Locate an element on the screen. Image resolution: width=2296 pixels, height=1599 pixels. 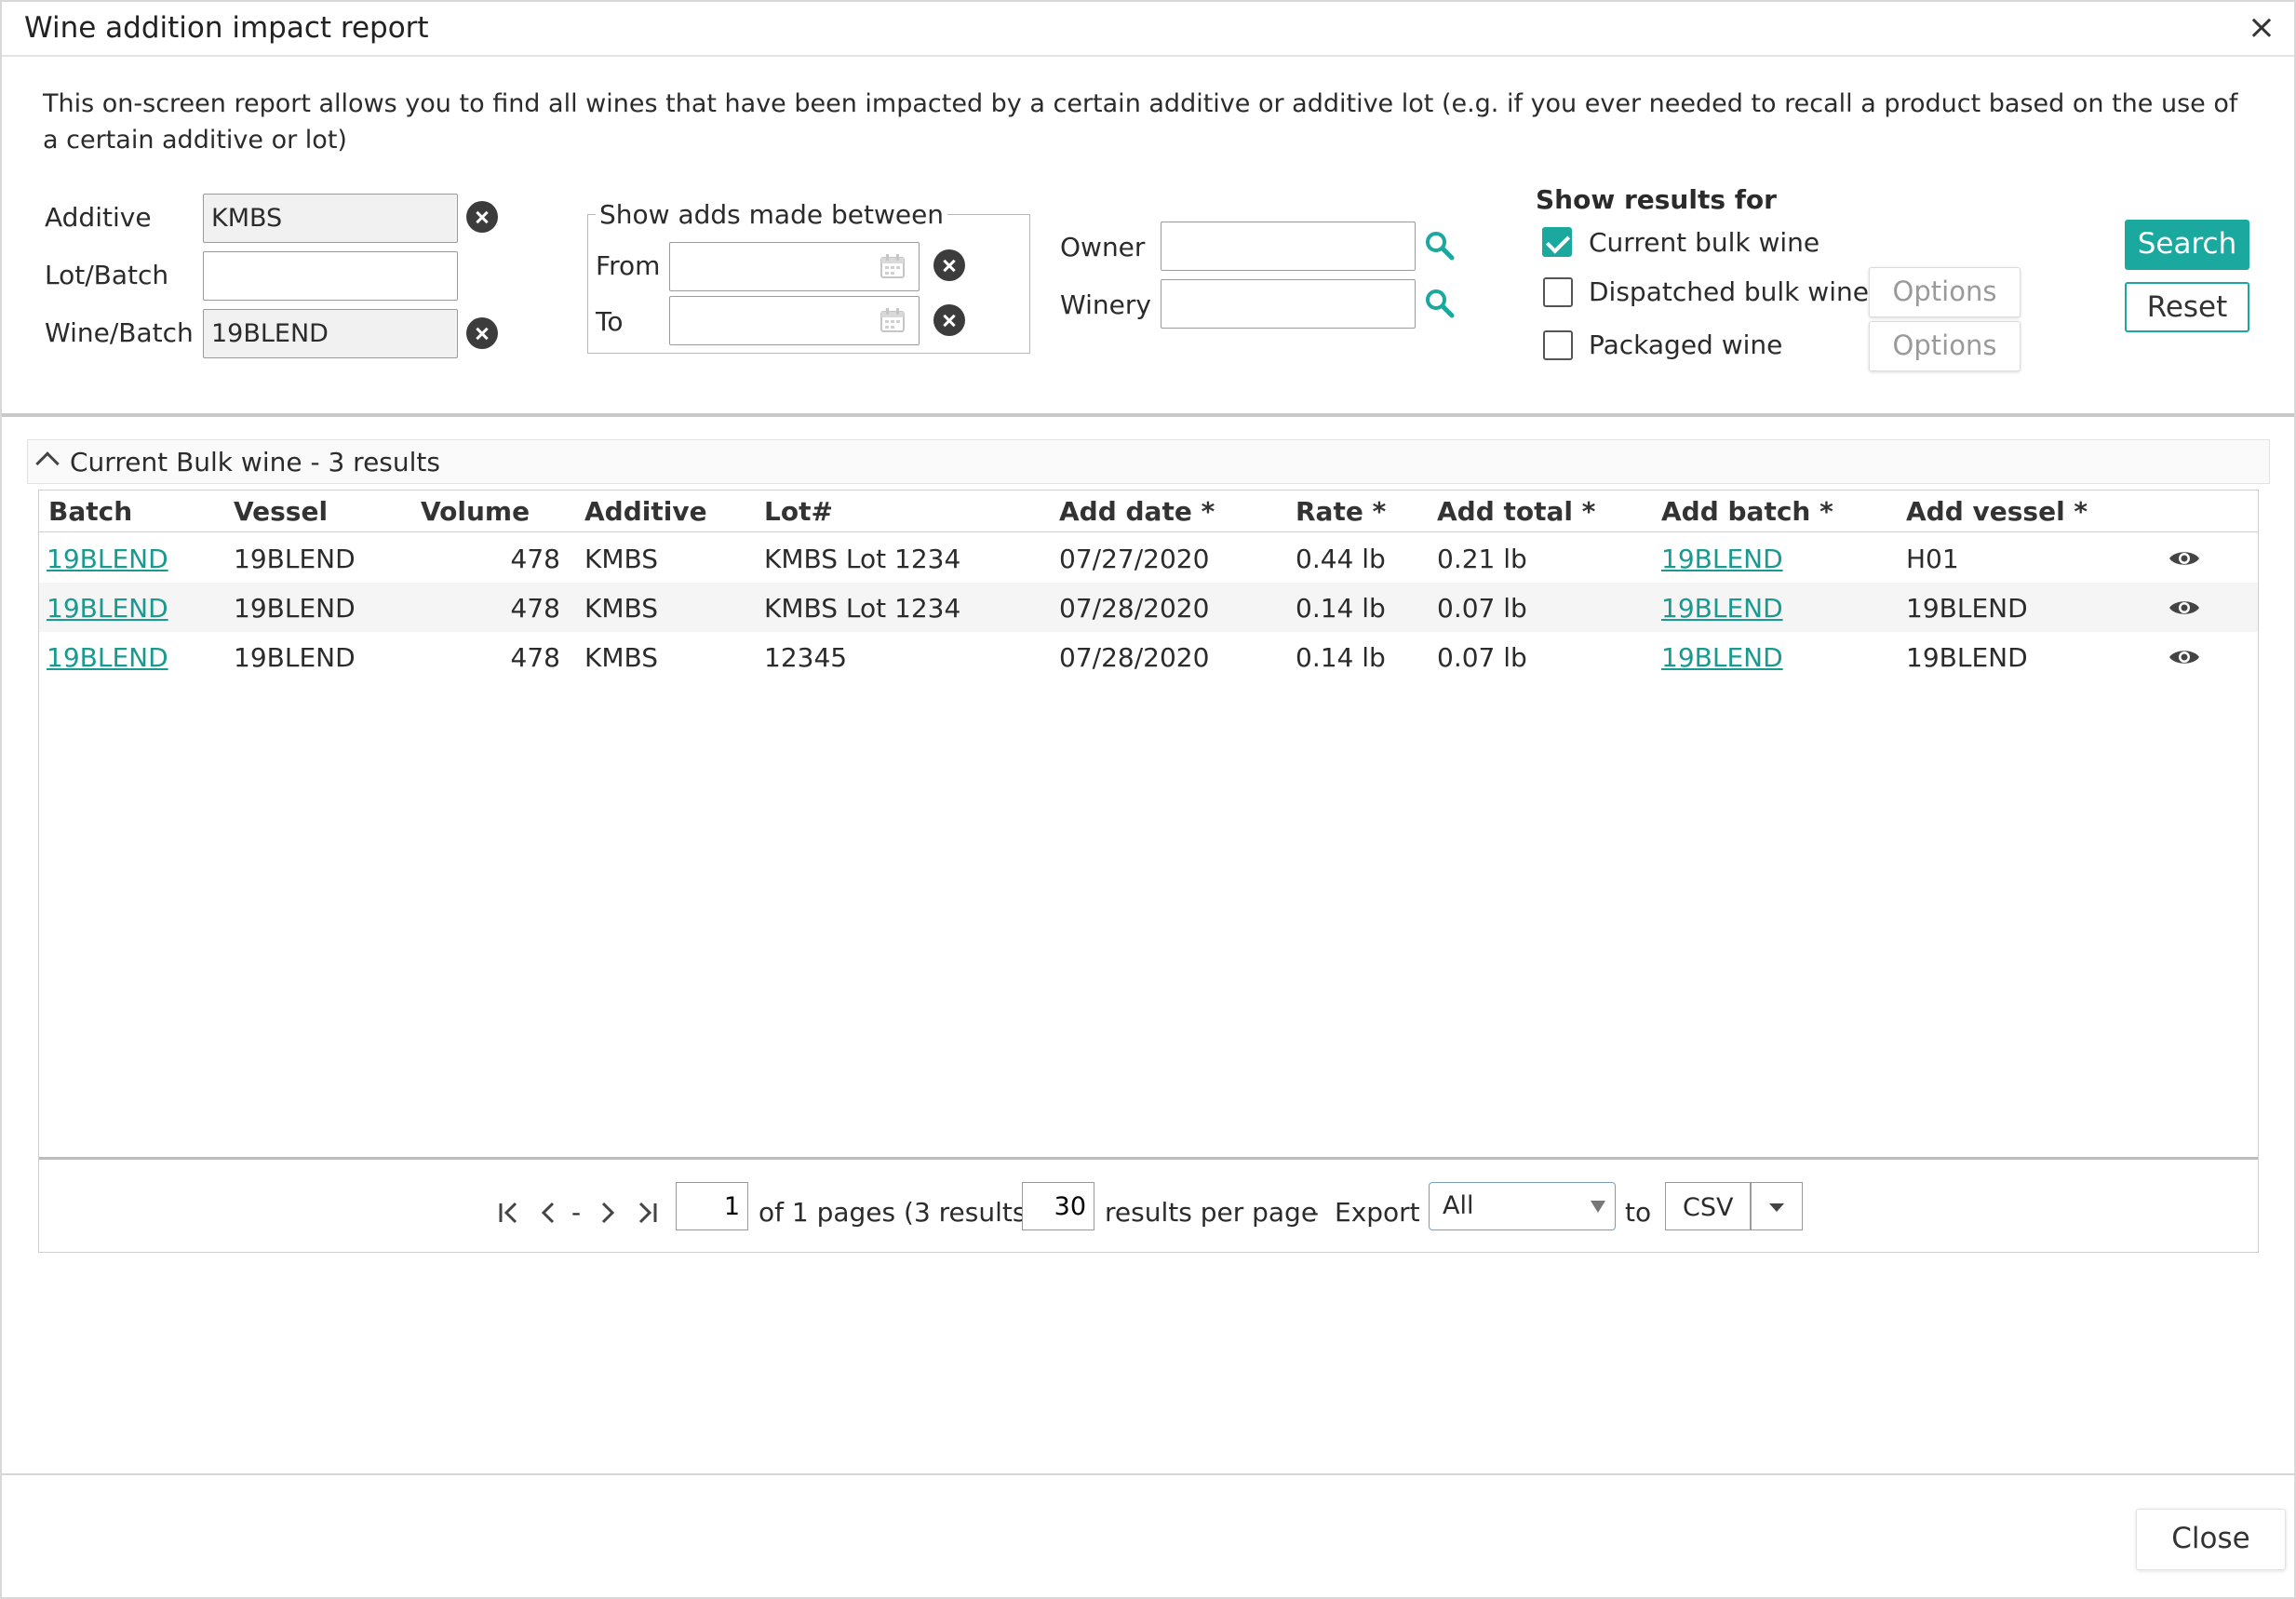
export-scope-value: All is located at coordinates (1458, 1205).